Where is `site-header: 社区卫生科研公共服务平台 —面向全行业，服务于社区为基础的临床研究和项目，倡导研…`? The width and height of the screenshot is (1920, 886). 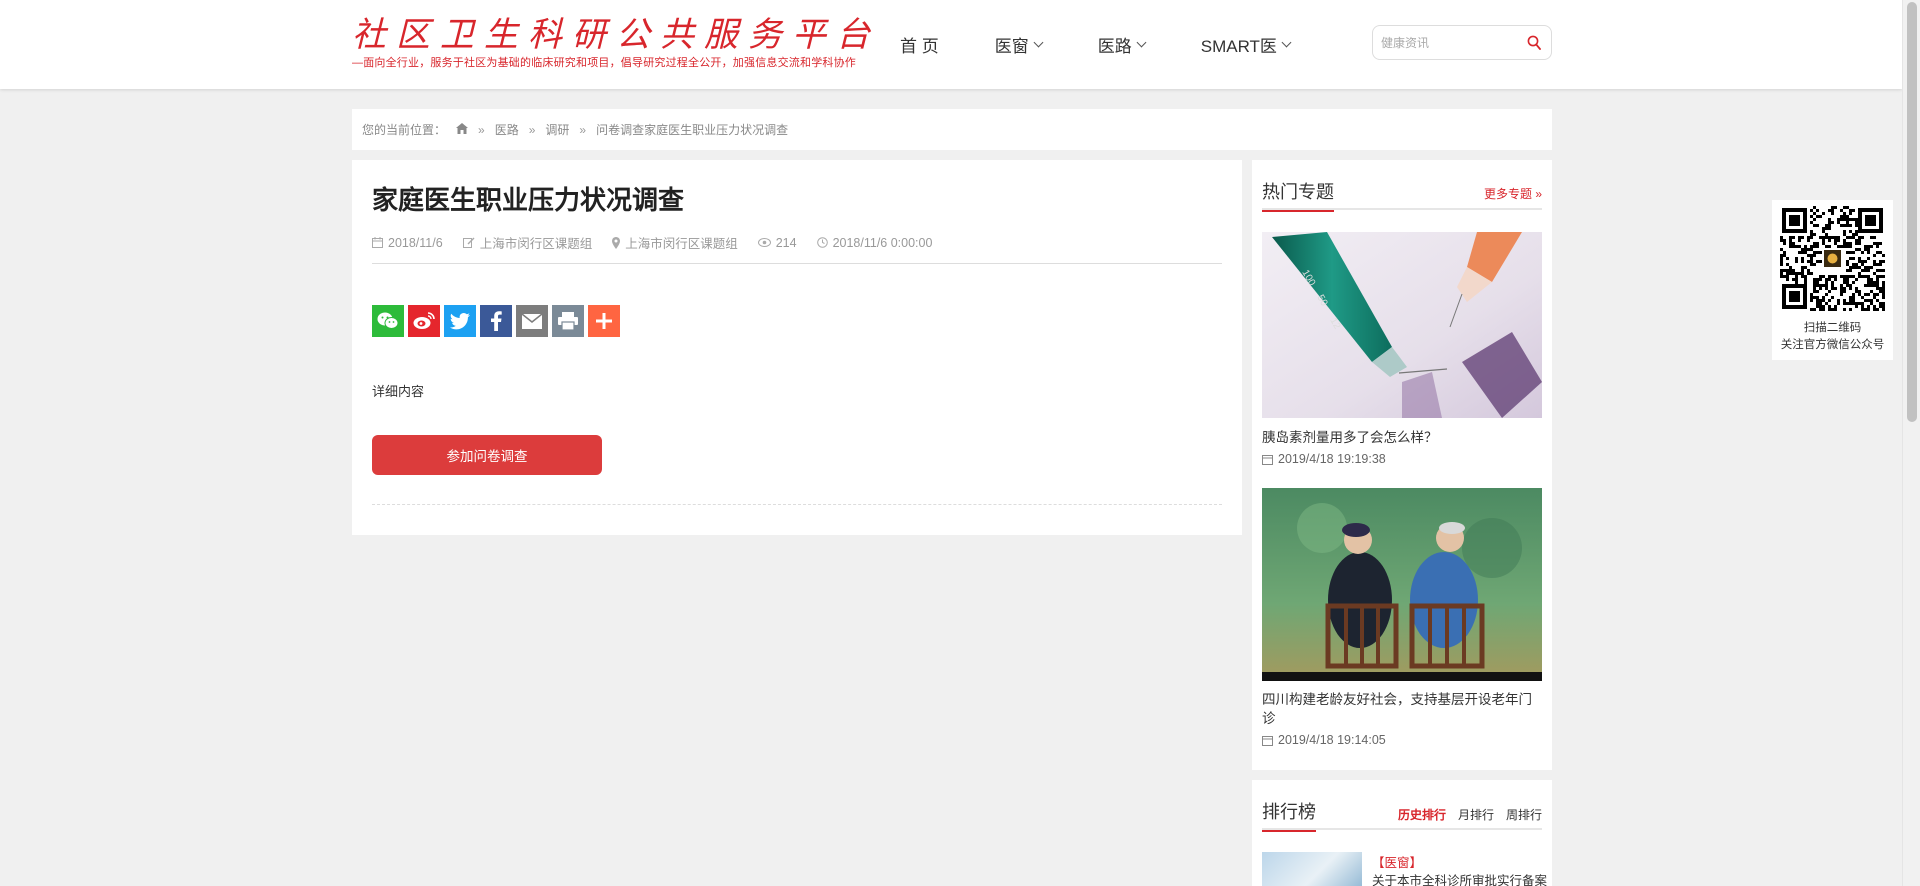 site-header: 社区卫生科研公共服务平台 —面向全行业，服务于社区为基础的临床研究和项目，倡导研… is located at coordinates (951, 44).